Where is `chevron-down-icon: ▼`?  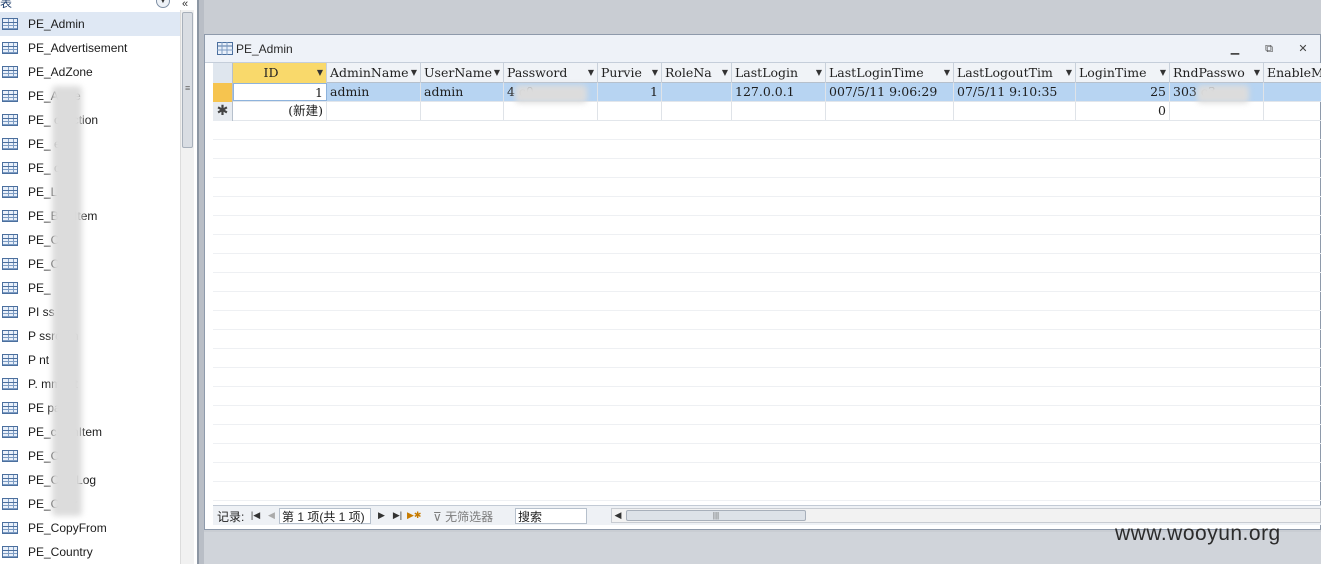
chevron-down-icon: ▼ is located at coordinates (163, 4).